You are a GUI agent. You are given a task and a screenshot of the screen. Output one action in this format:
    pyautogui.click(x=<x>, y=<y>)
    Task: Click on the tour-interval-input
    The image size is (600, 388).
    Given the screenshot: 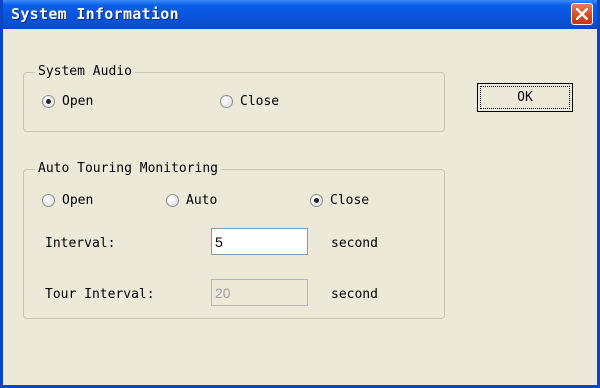 What is the action you would take?
    pyautogui.click(x=259, y=292)
    